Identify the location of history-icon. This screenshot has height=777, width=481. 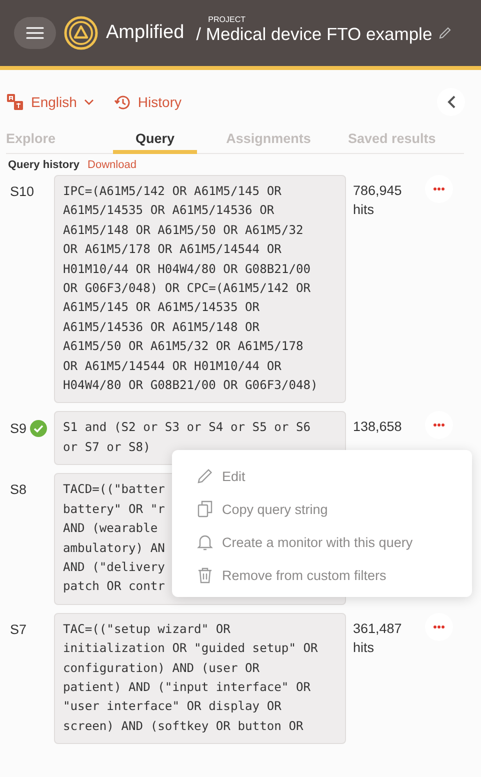
(122, 102).